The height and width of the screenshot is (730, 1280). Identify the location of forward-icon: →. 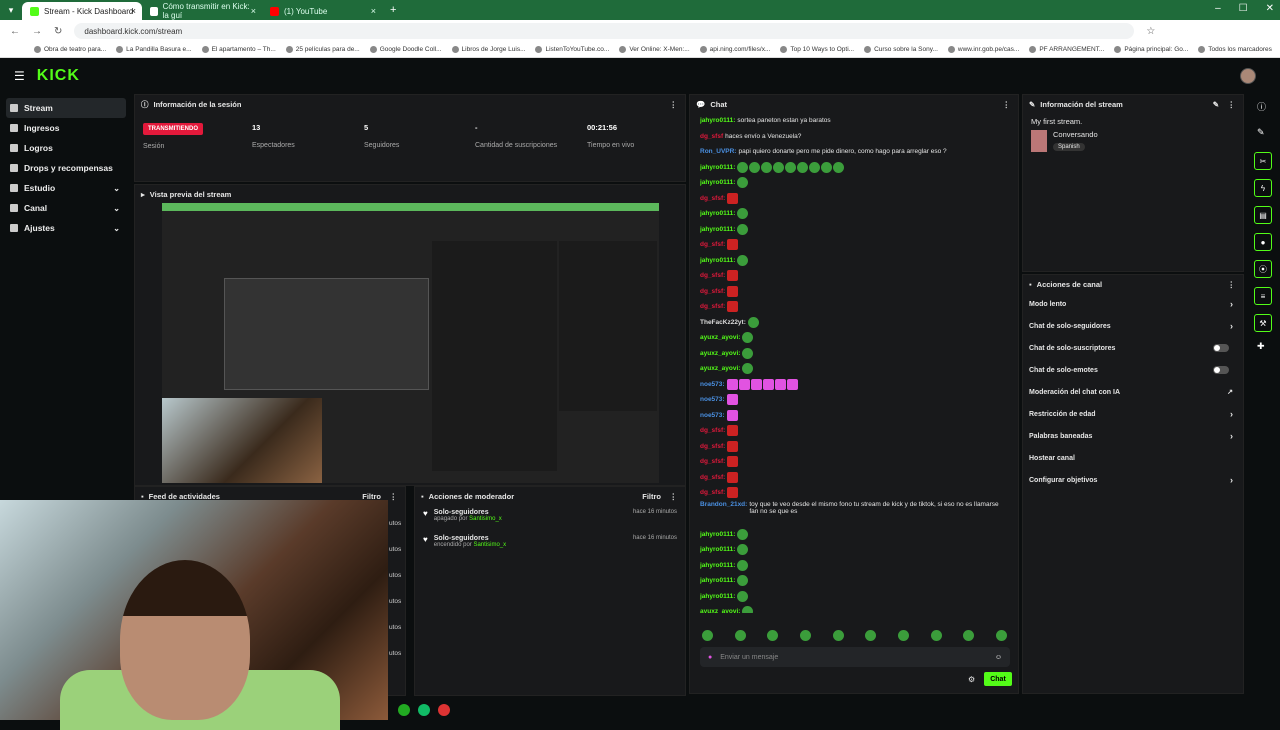
(37, 31).